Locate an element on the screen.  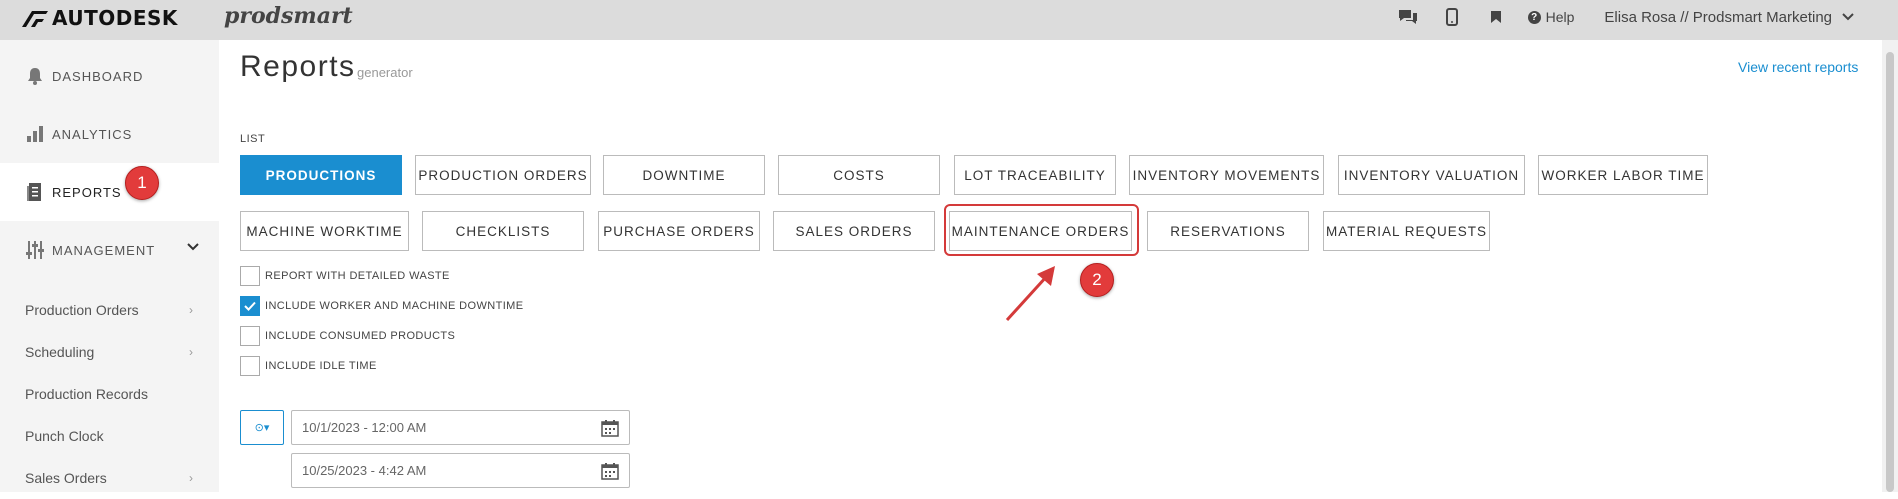
top-right-controls: ? Help Elisa Rosa // Prodsmart Marketing is located at coordinates (1625, 17).